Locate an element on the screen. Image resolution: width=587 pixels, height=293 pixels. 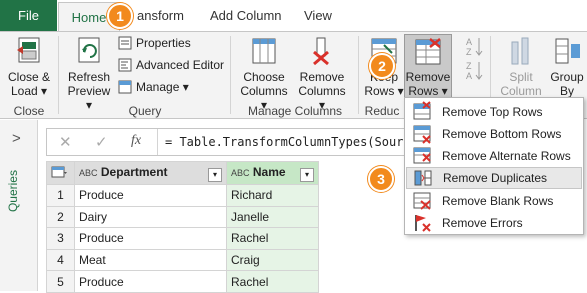
table-row: 1 Produce Richard is located at coordinates (182, 195).